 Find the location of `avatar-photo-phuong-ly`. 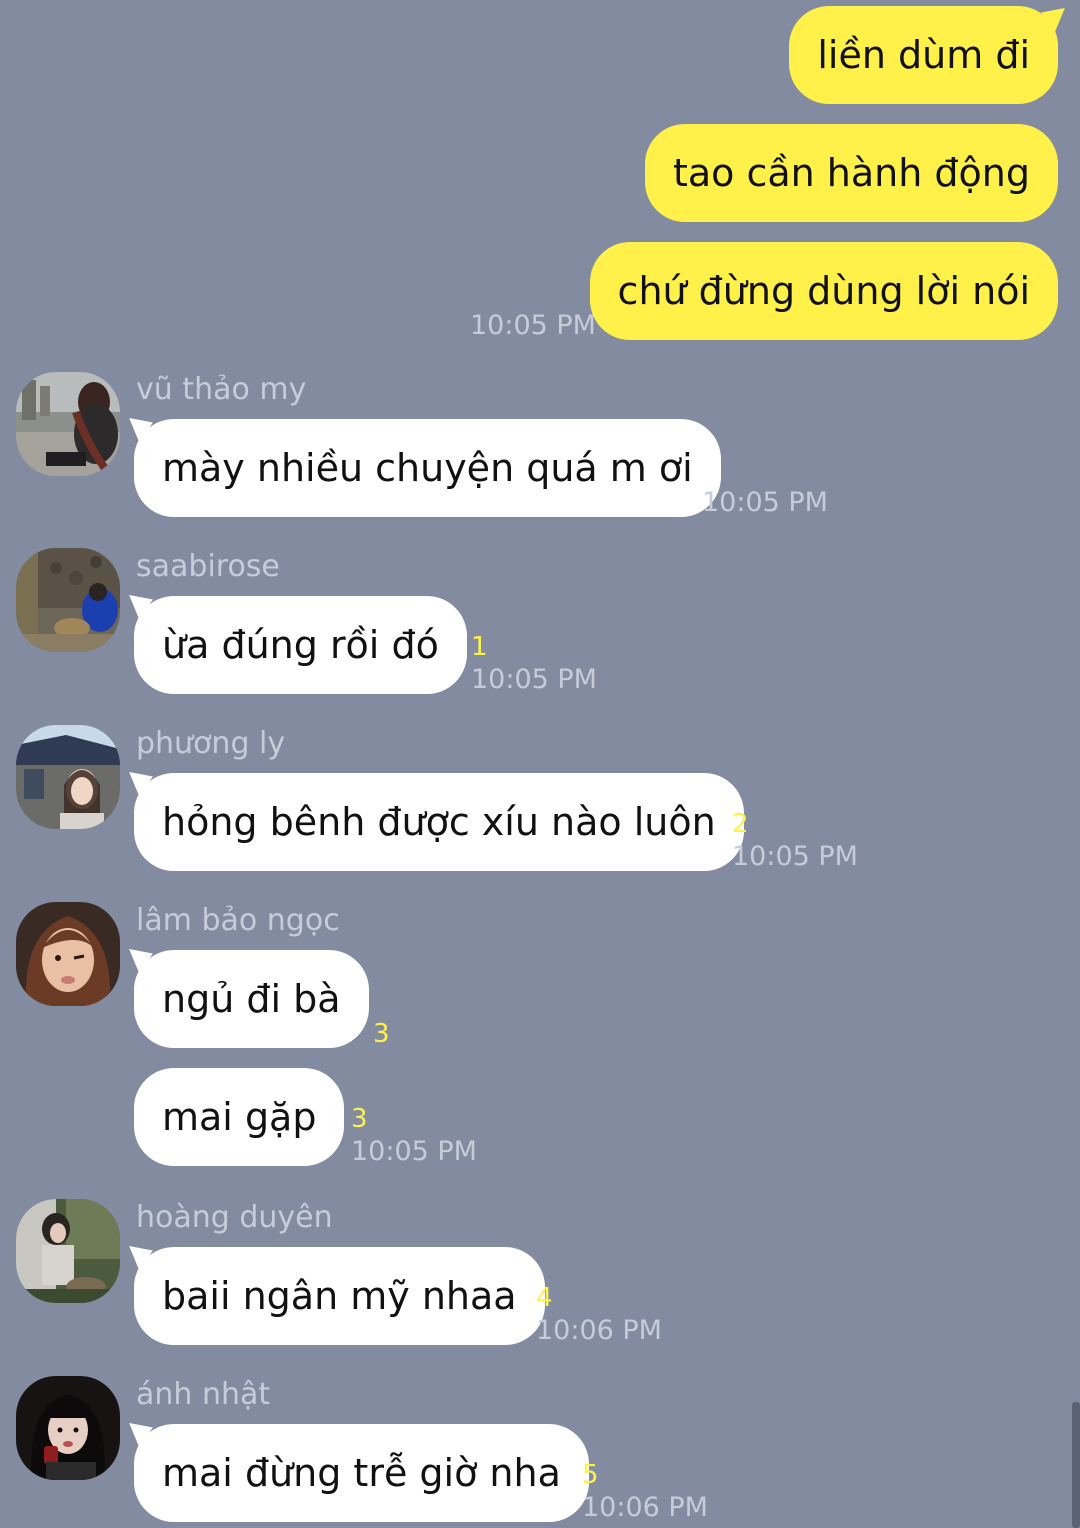

avatar-photo-phuong-ly is located at coordinates (68, 777).